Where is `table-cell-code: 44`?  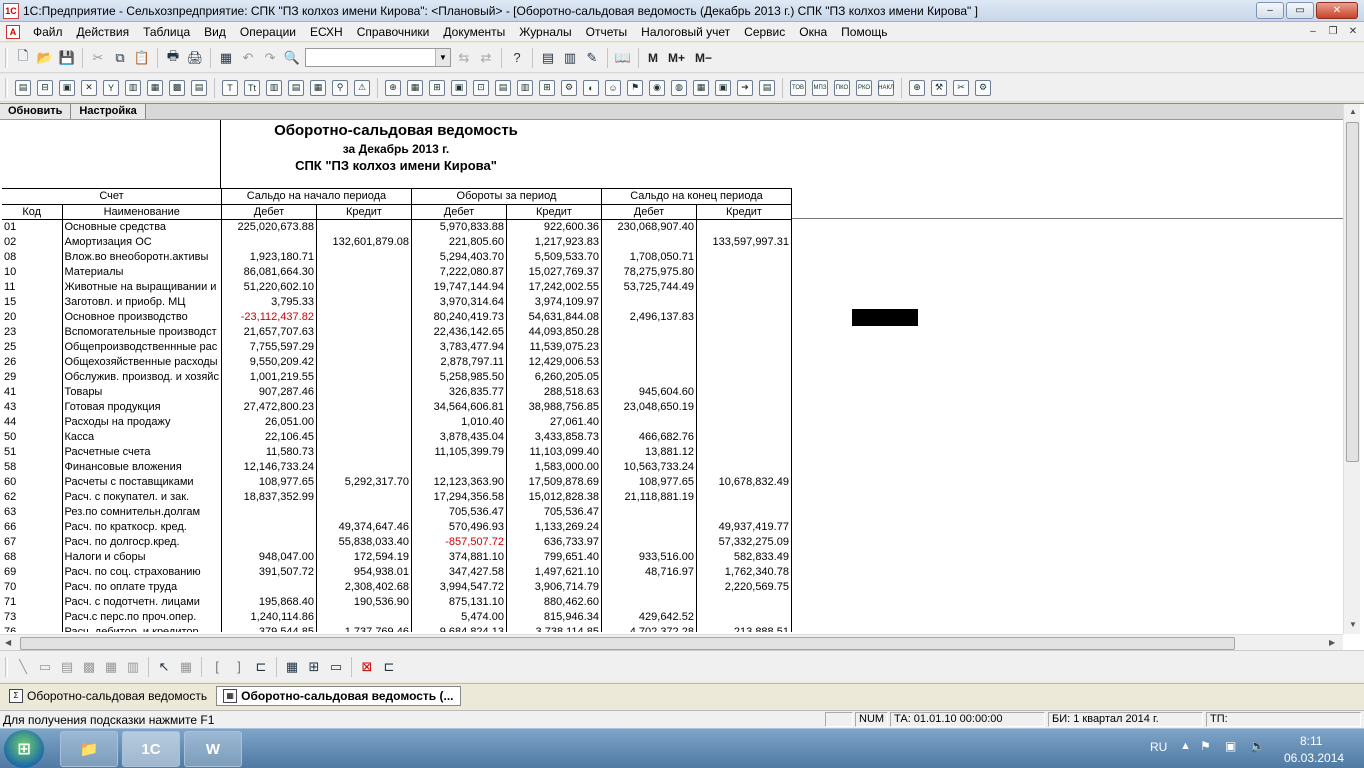 table-cell-code: 44 is located at coordinates (32, 421).